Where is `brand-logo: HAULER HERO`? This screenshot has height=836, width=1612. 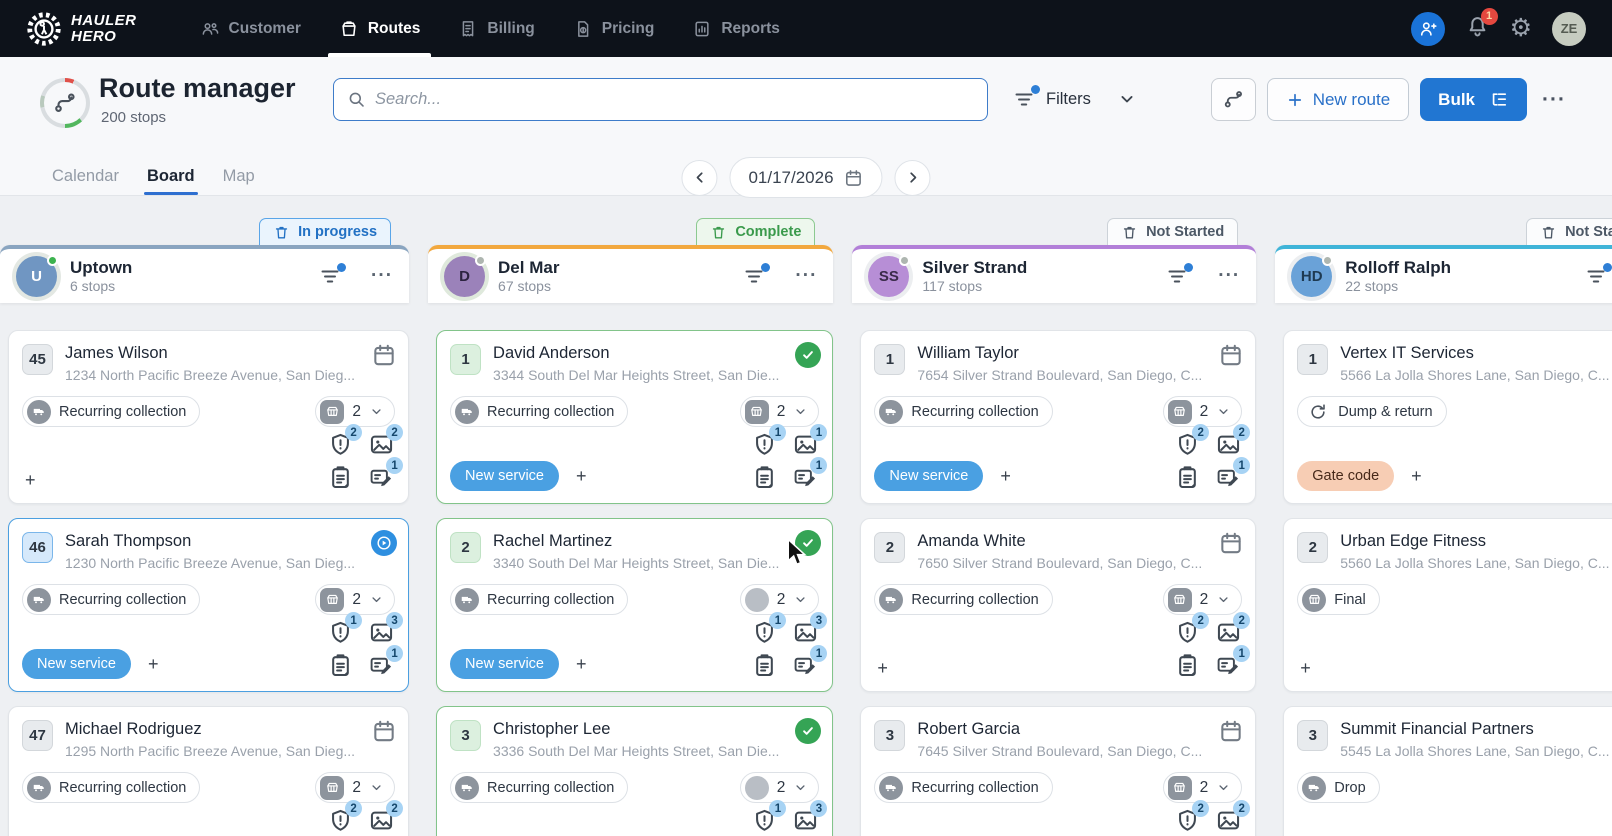 brand-logo: HAULER HERO is located at coordinates (81, 29).